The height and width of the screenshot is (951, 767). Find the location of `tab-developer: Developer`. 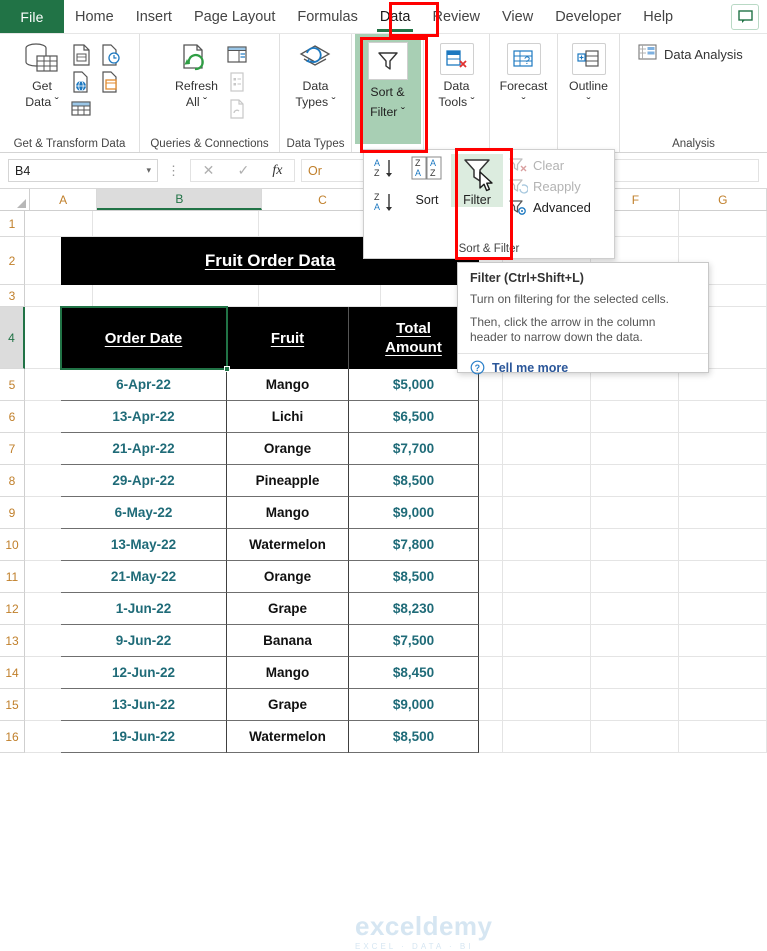

tab-developer: Developer is located at coordinates (588, 16).